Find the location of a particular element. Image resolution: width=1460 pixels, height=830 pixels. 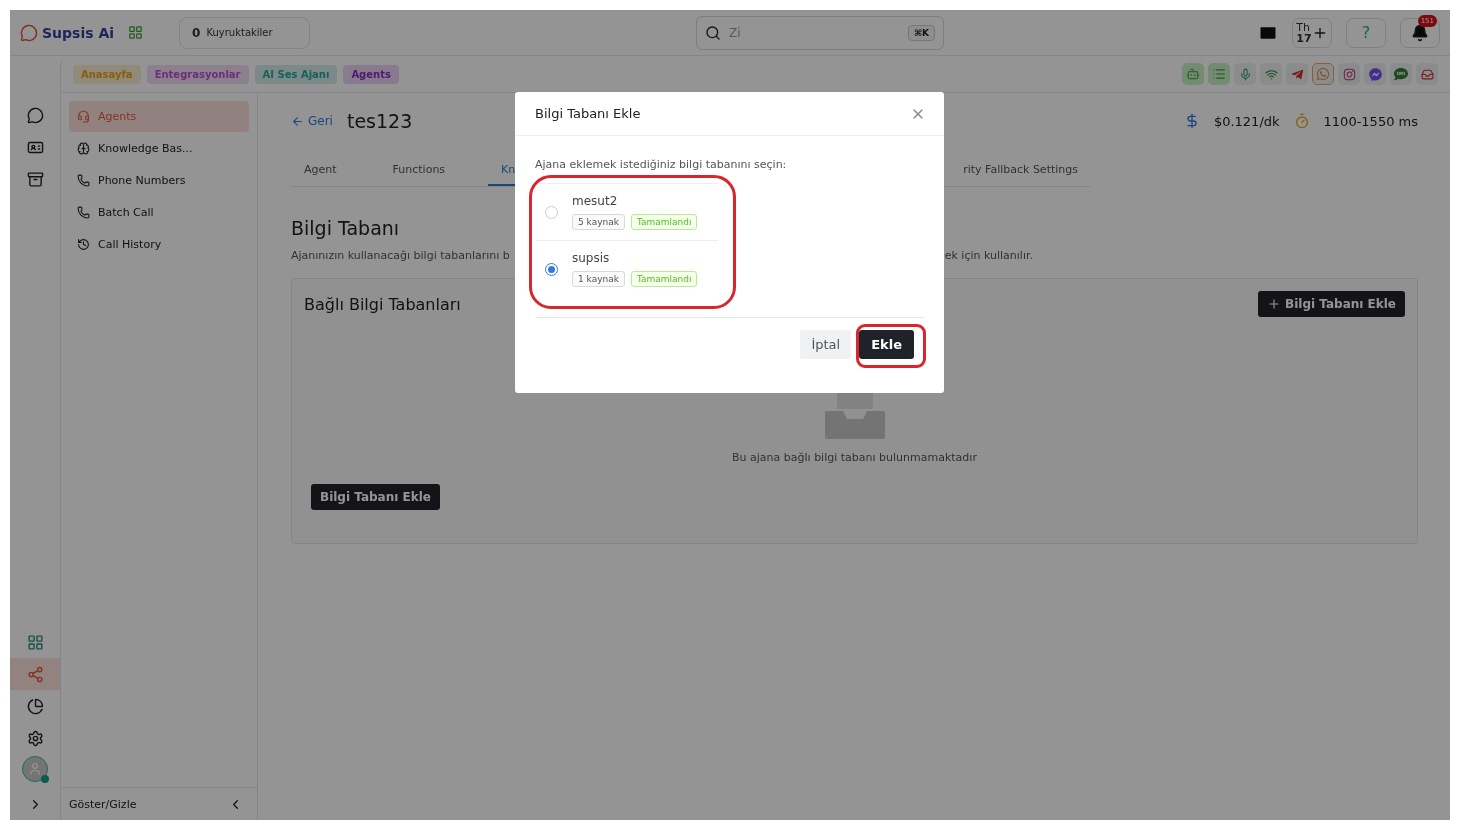

sms-icon is located at coordinates (1401, 74).